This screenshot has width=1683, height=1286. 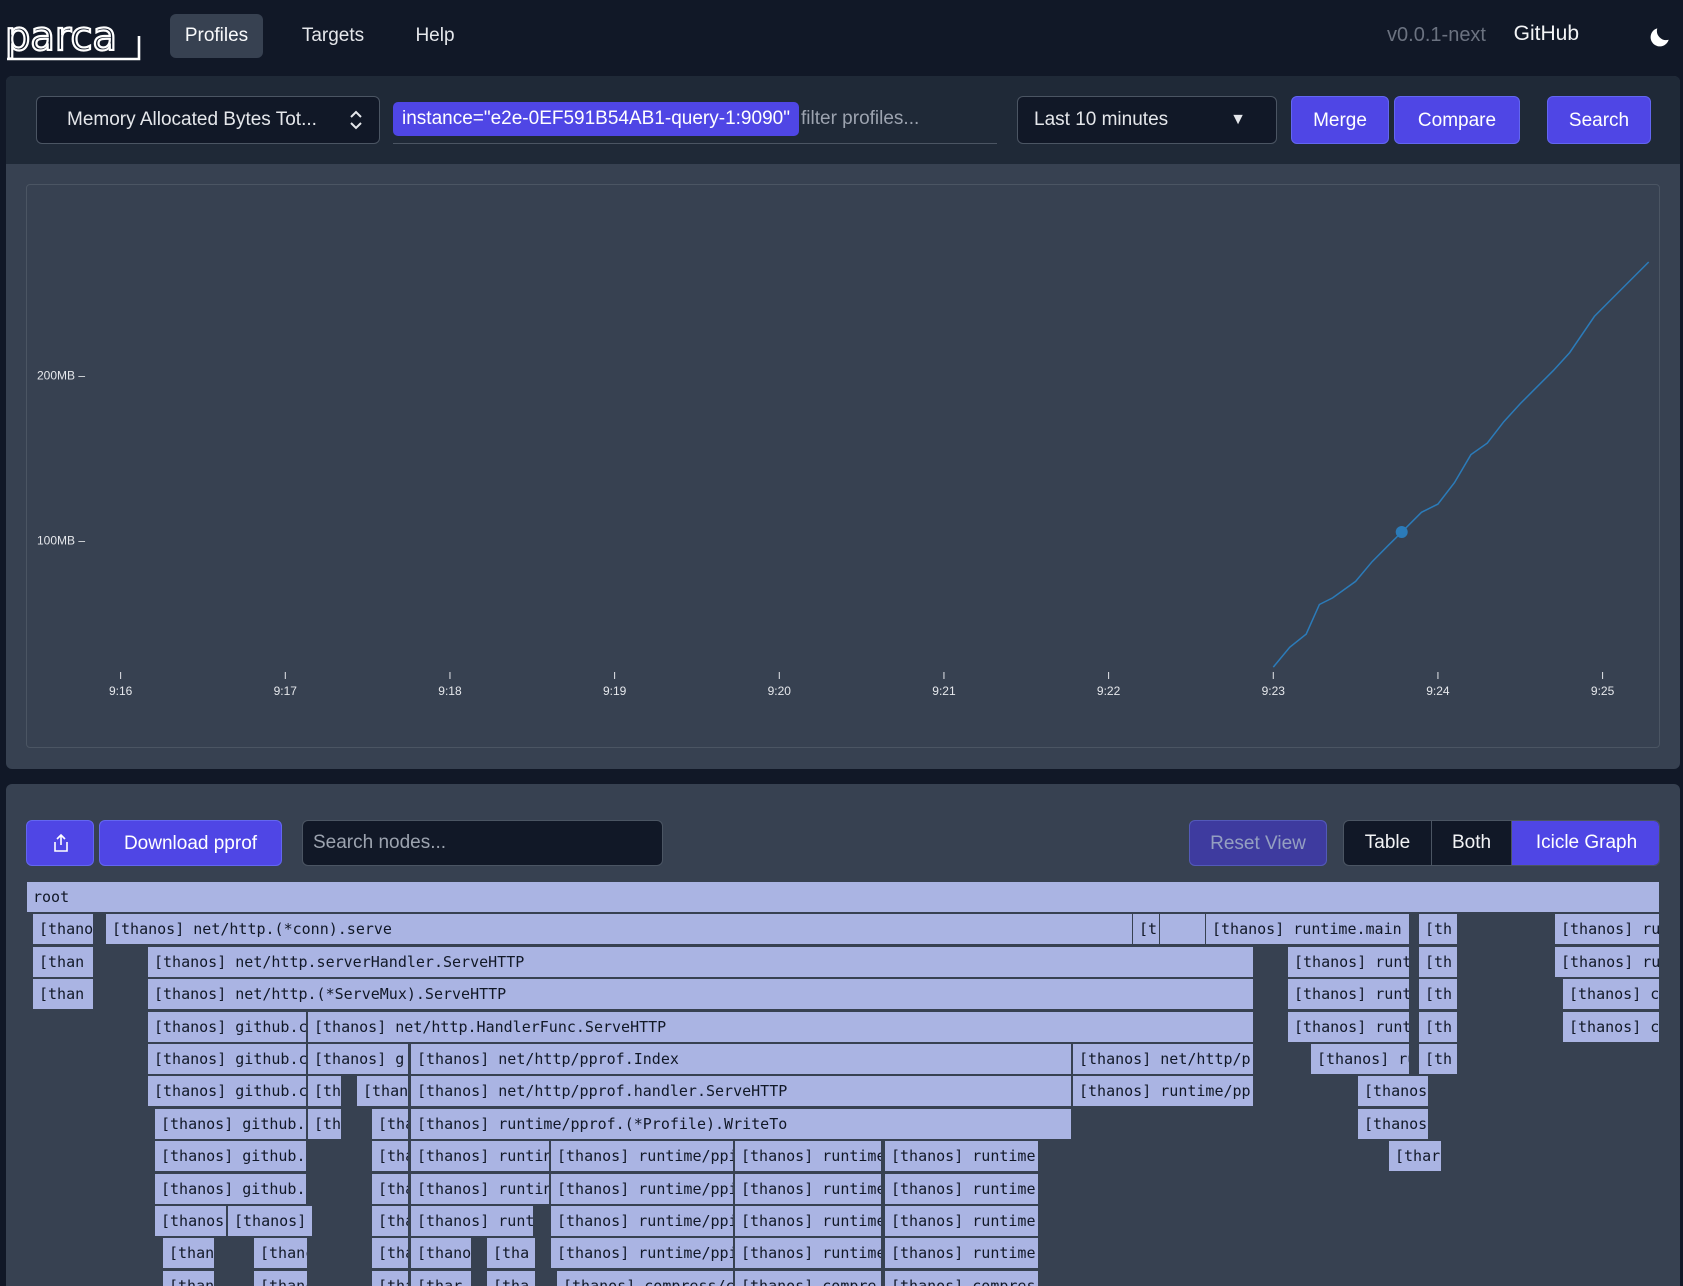 What do you see at coordinates (1258, 843) in the screenshot?
I see `reset-view-button: Reset View` at bounding box center [1258, 843].